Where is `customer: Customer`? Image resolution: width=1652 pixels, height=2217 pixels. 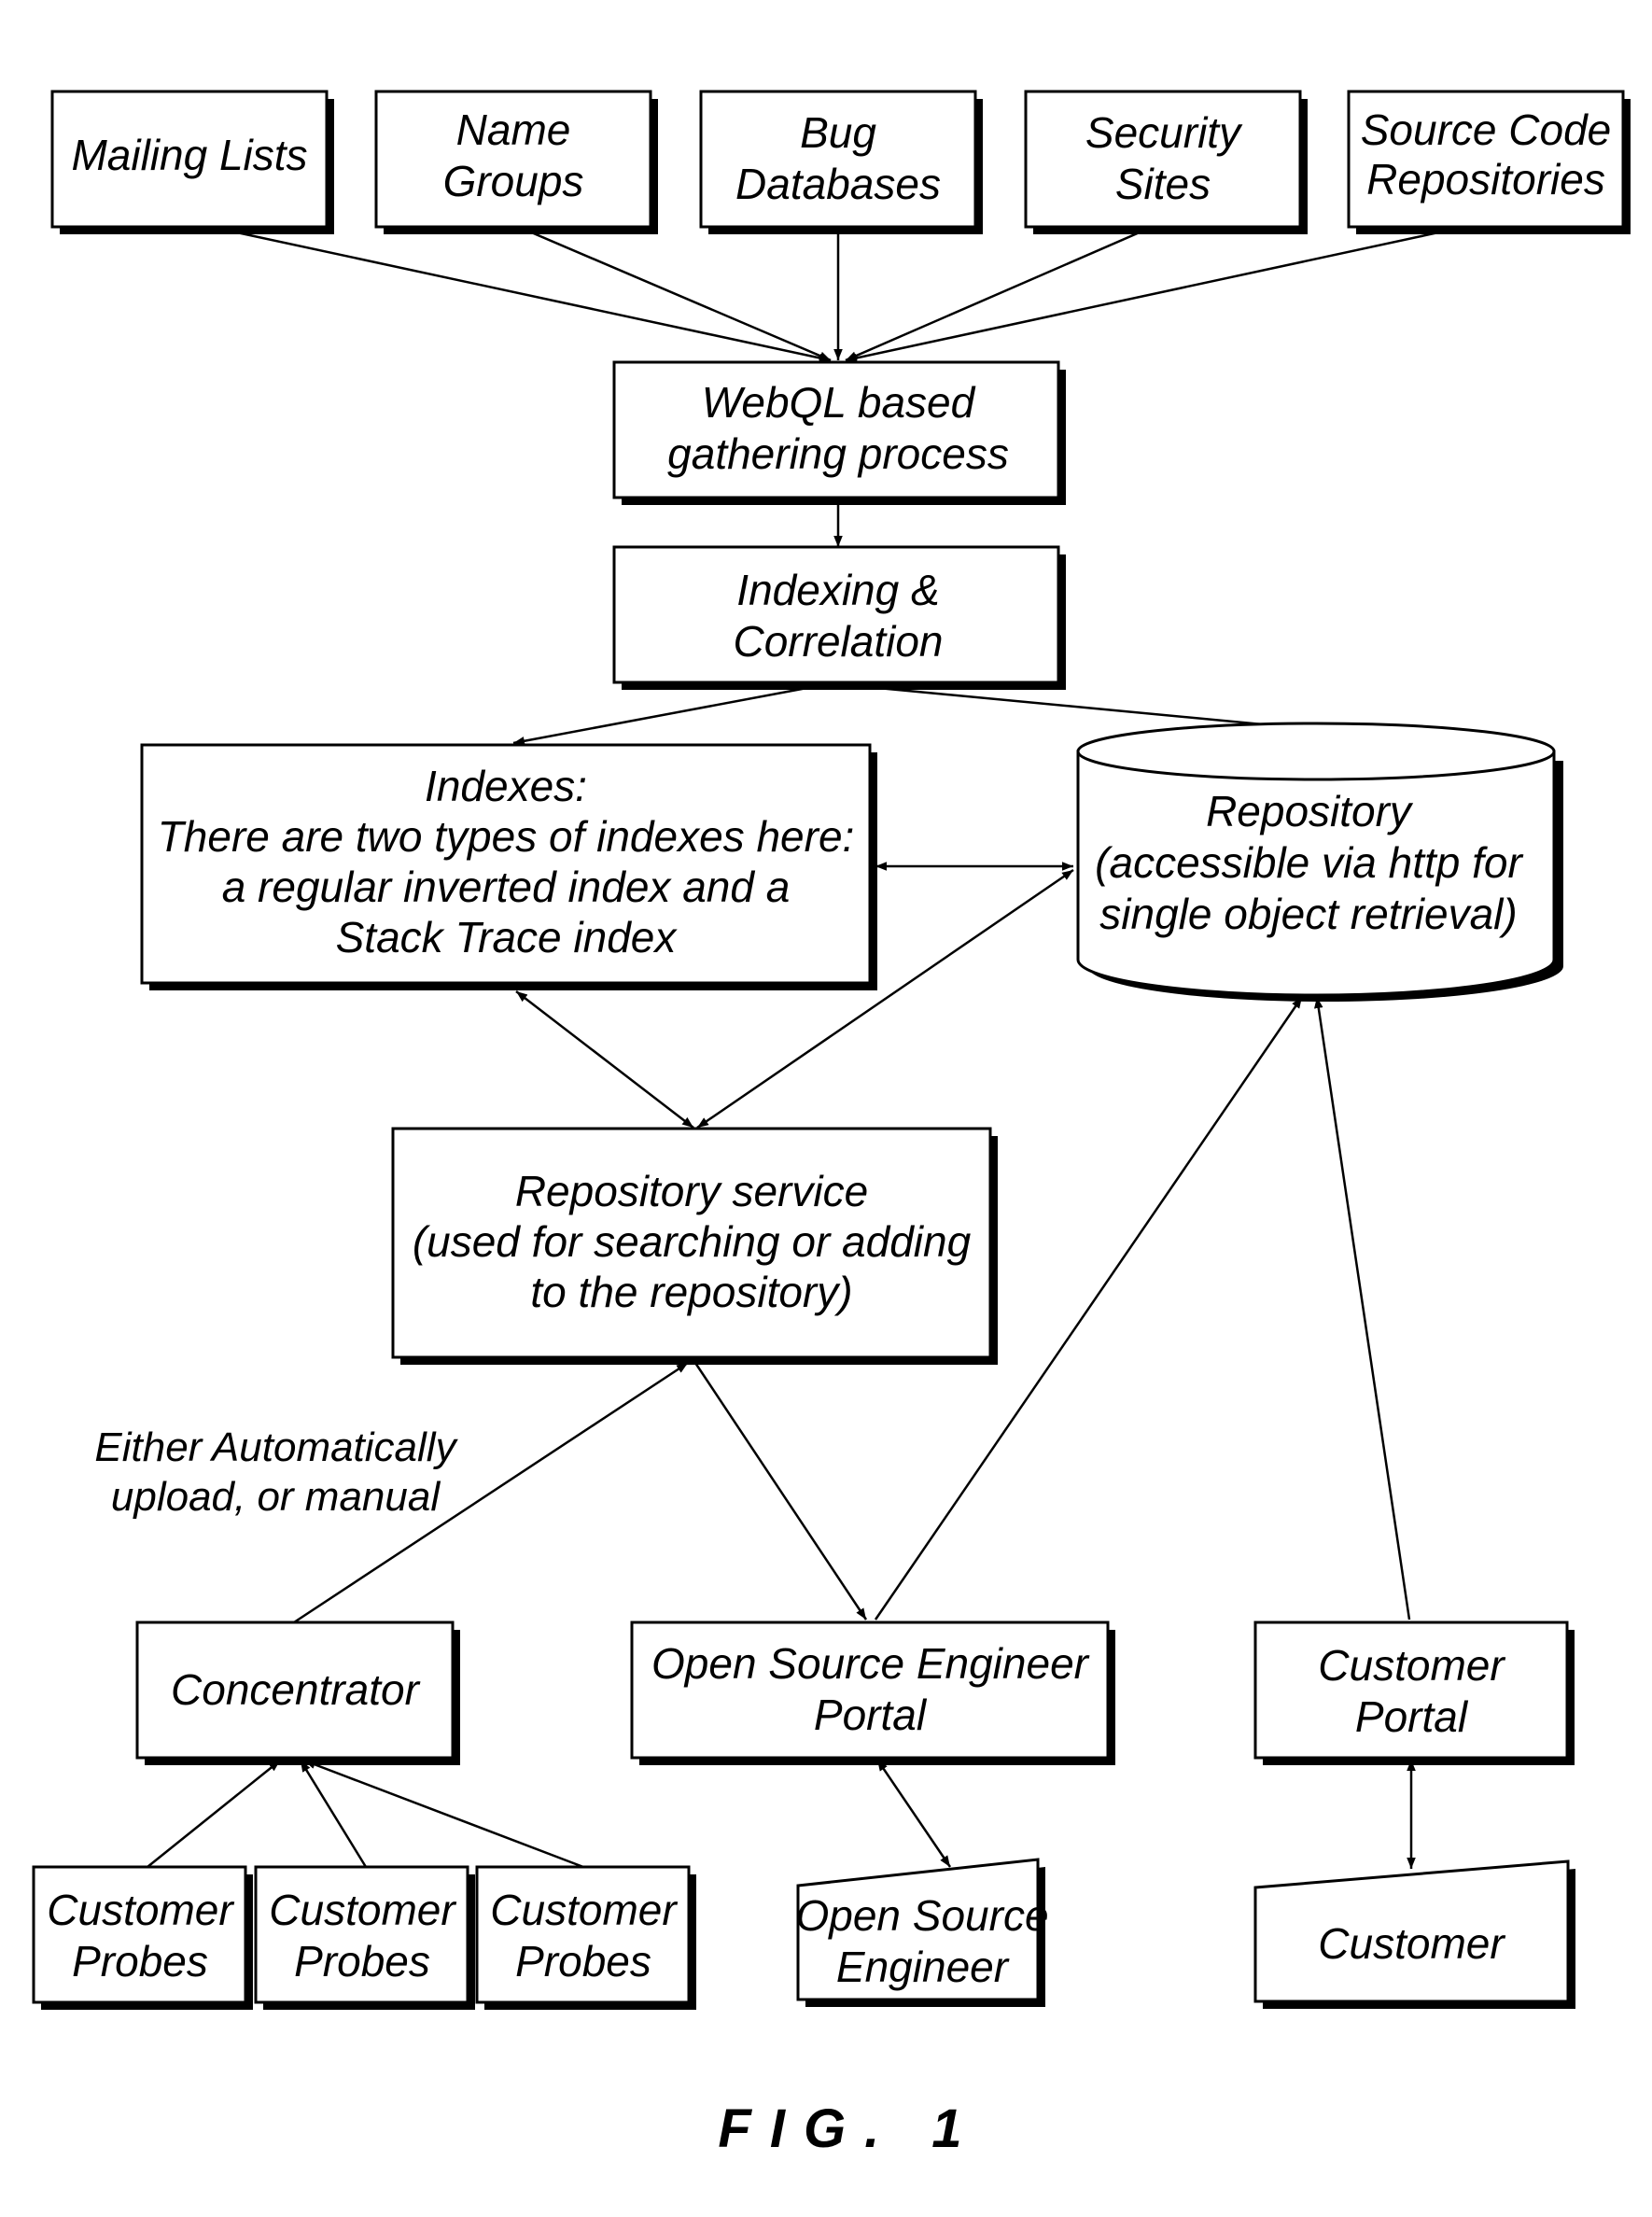
customer: Customer is located at coordinates (1414, 1934).